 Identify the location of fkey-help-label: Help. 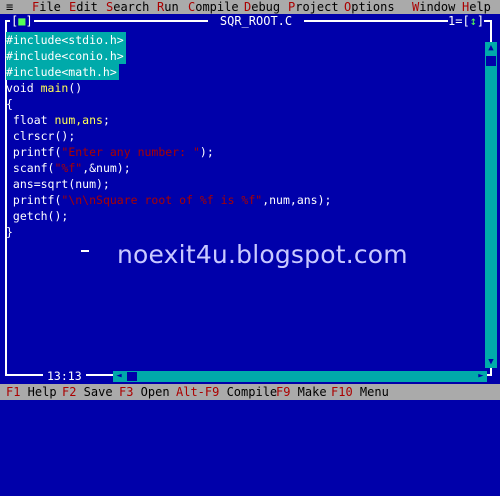
(38, 392).